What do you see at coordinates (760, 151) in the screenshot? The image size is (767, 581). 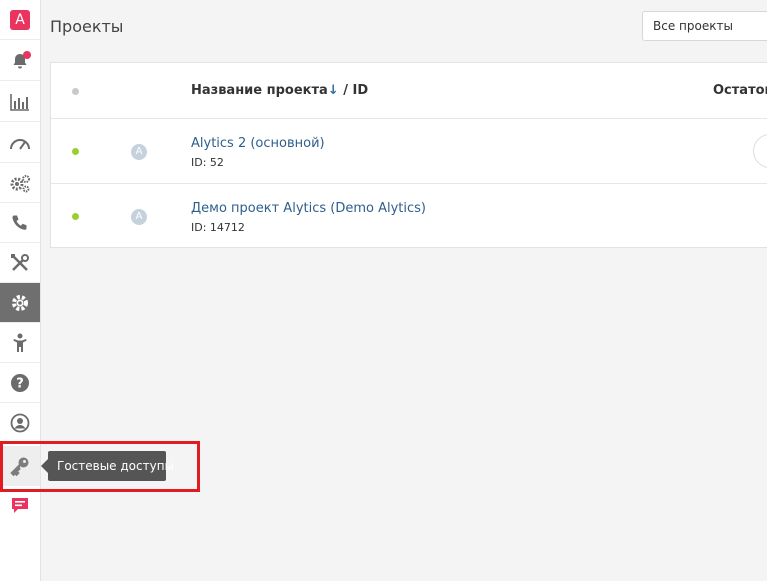 I see `balance-circle-button` at bounding box center [760, 151].